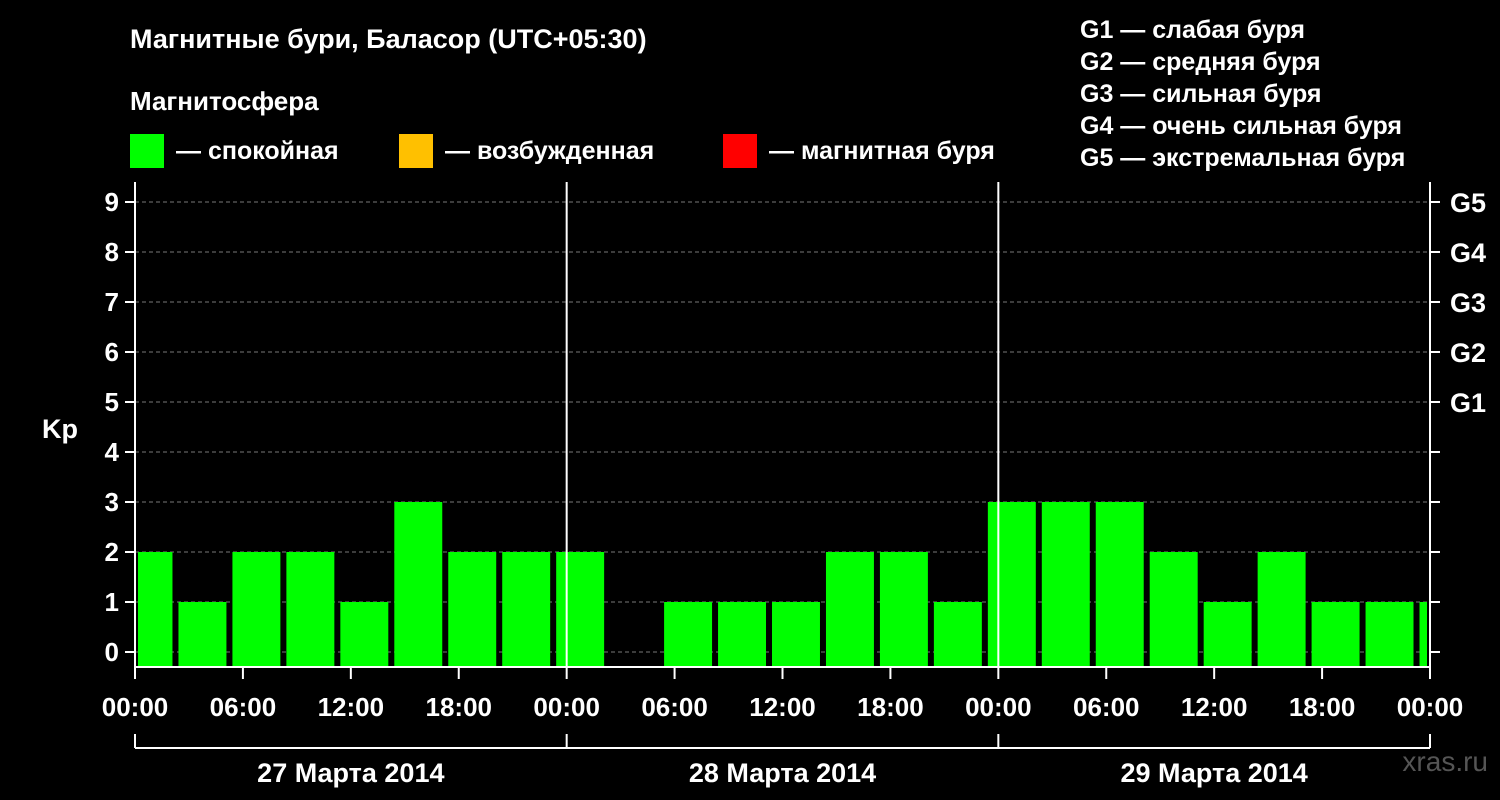 The width and height of the screenshot is (1500, 800). Describe the element at coordinates (112, 252) in the screenshot. I see `y-tick-label-8: 8` at that location.